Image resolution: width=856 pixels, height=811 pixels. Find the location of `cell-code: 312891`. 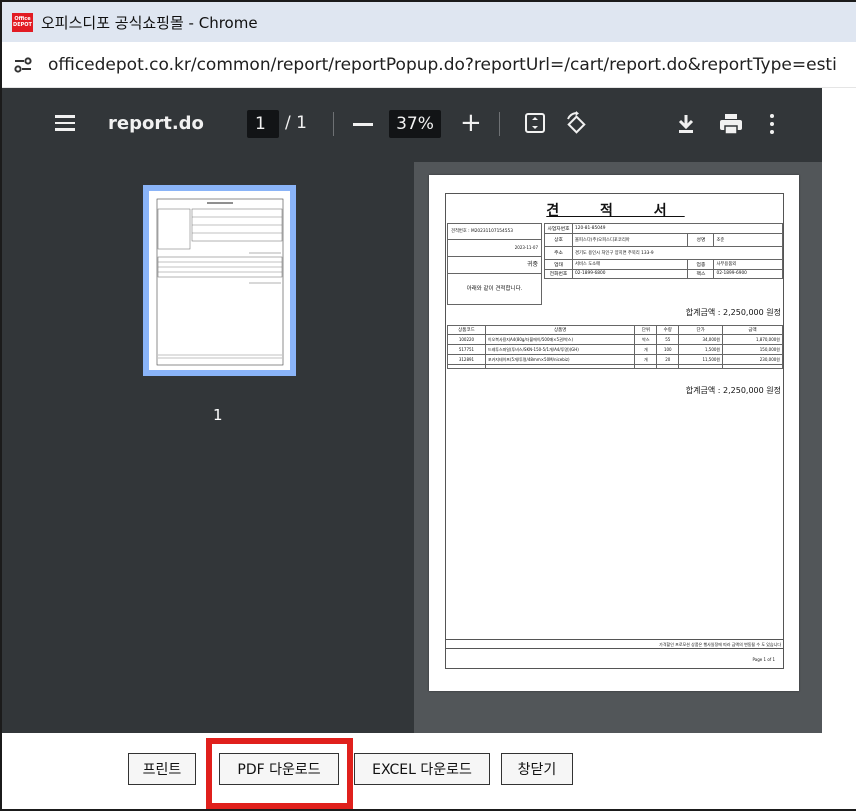

cell-code: 312891 is located at coordinates (466, 359).